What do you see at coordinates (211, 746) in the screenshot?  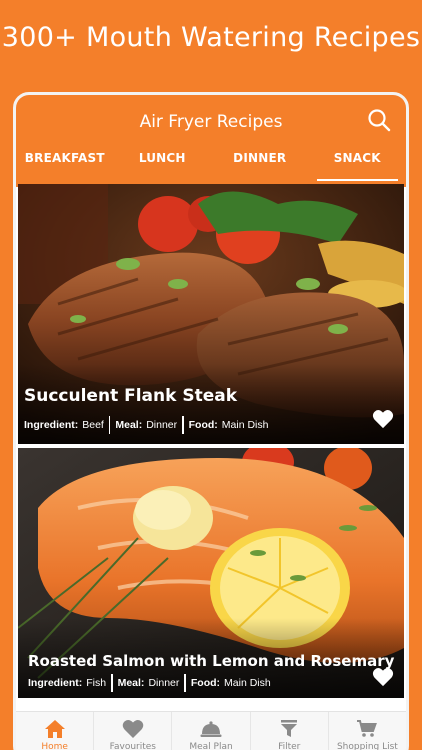 I see `nav-label: Meal Plan` at bounding box center [211, 746].